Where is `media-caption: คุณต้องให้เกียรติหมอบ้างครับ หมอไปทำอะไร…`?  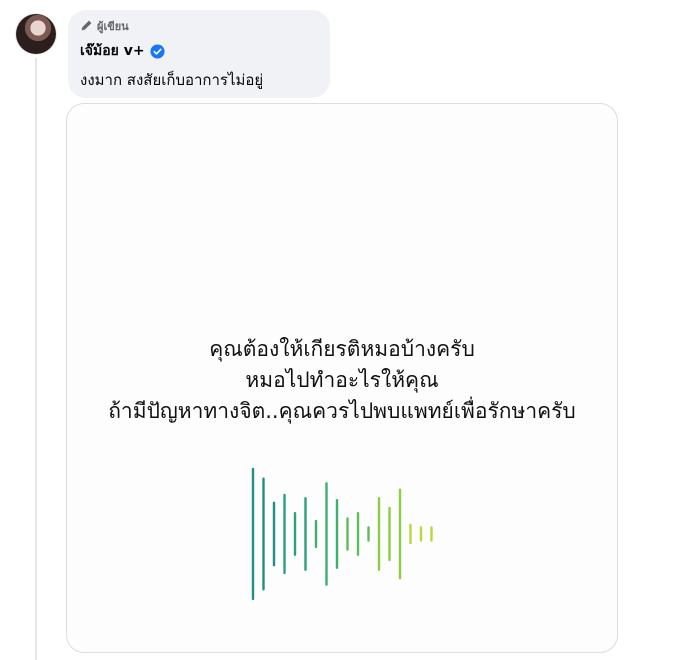 media-caption: คุณต้องให้เกียรติหมอบ้างครับ หมอไปทำอะไร… is located at coordinates (342, 380).